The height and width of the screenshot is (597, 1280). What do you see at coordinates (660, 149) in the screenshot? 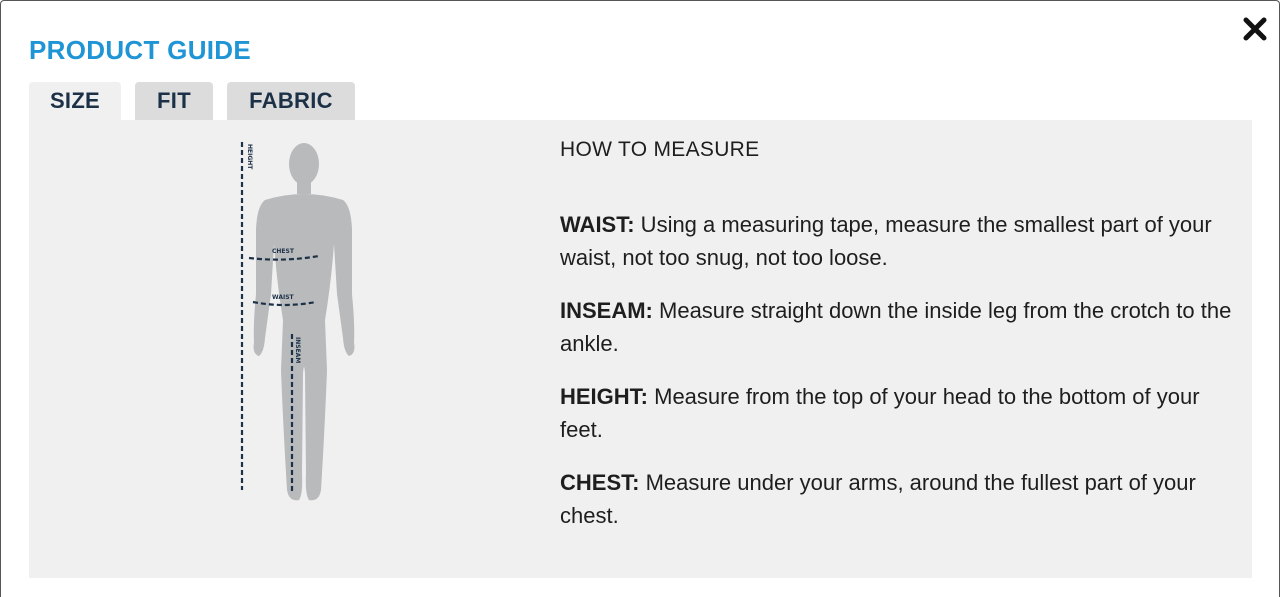
I see `measure-heading: HOW TO MEASURE` at bounding box center [660, 149].